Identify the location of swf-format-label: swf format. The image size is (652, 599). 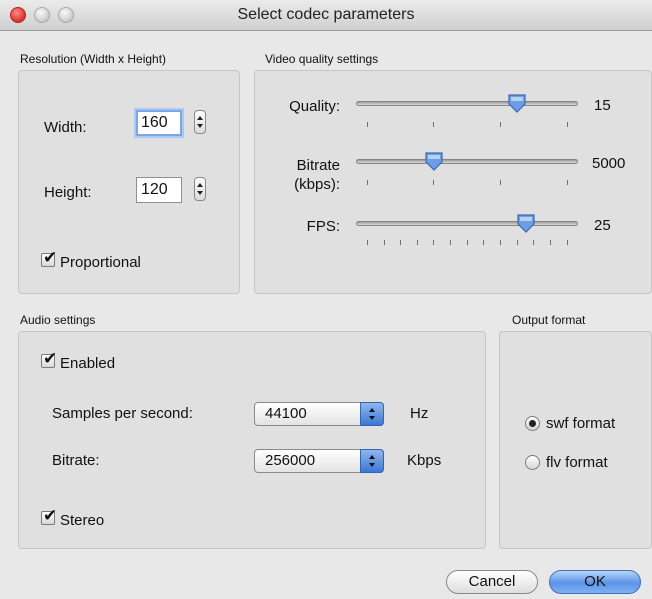
(581, 423).